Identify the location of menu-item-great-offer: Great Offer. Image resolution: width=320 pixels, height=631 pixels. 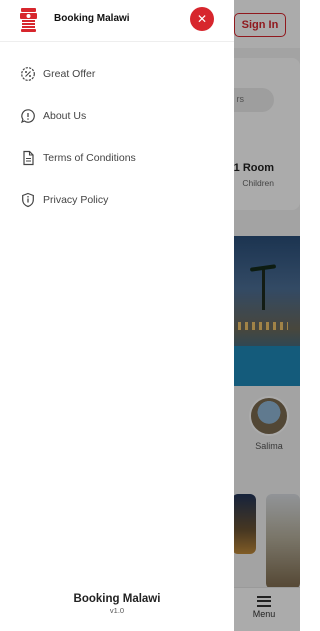
(120, 74).